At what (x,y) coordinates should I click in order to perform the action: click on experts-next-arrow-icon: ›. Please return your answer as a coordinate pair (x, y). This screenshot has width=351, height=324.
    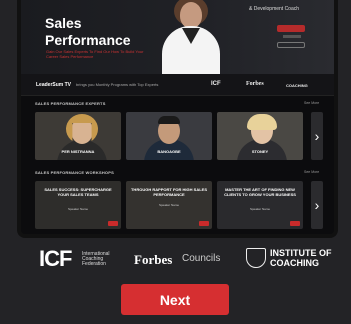
    Looking at the image, I should click on (317, 136).